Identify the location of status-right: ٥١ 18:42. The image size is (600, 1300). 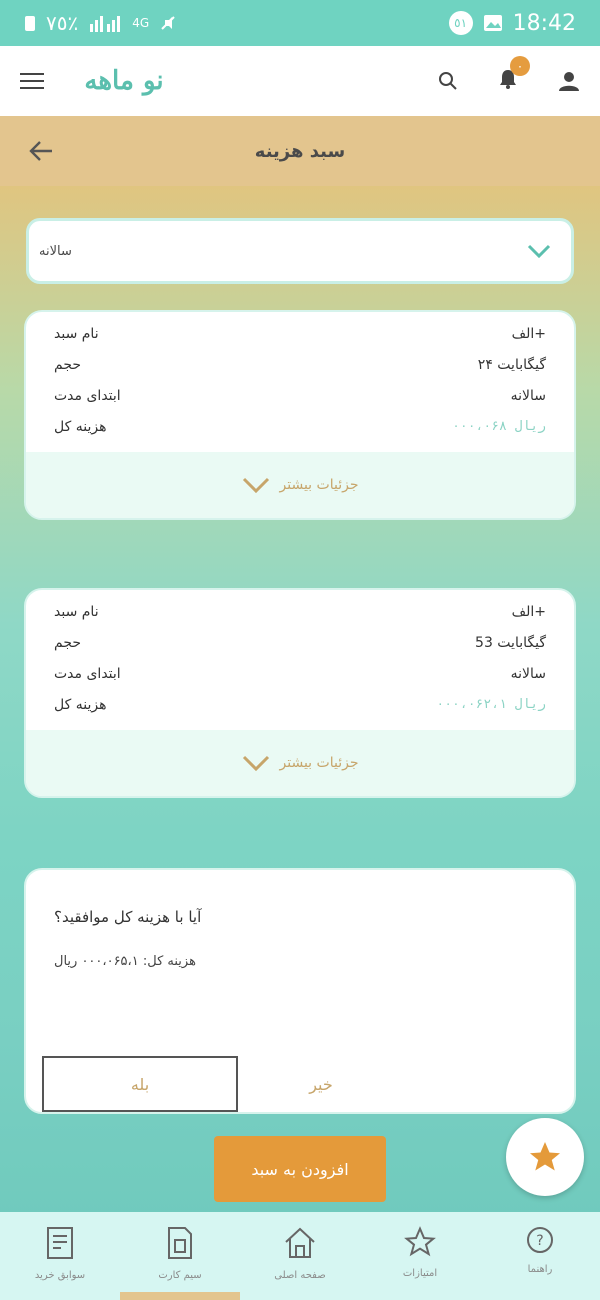
(512, 23).